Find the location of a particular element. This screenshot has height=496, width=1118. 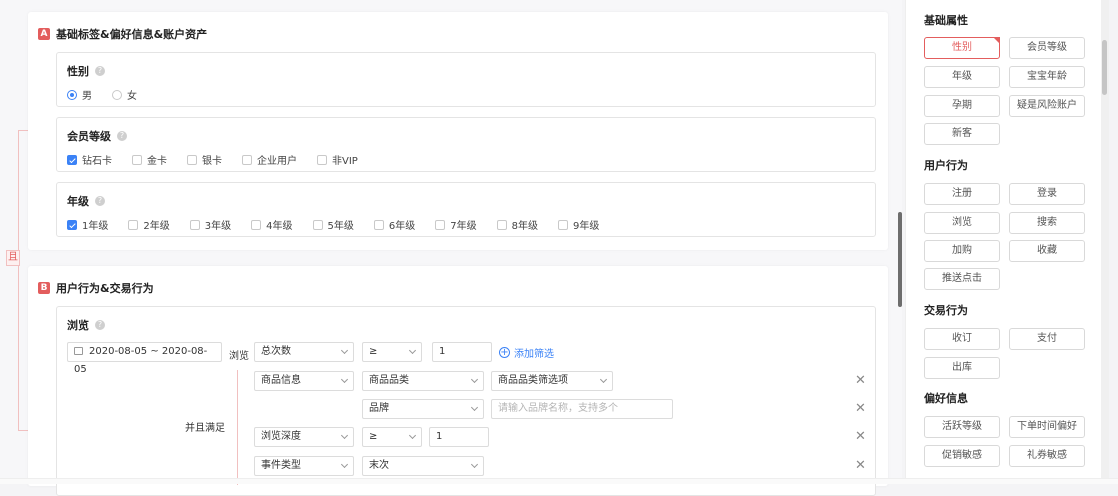

depth-select: 浏览深度 is located at coordinates (304, 437).